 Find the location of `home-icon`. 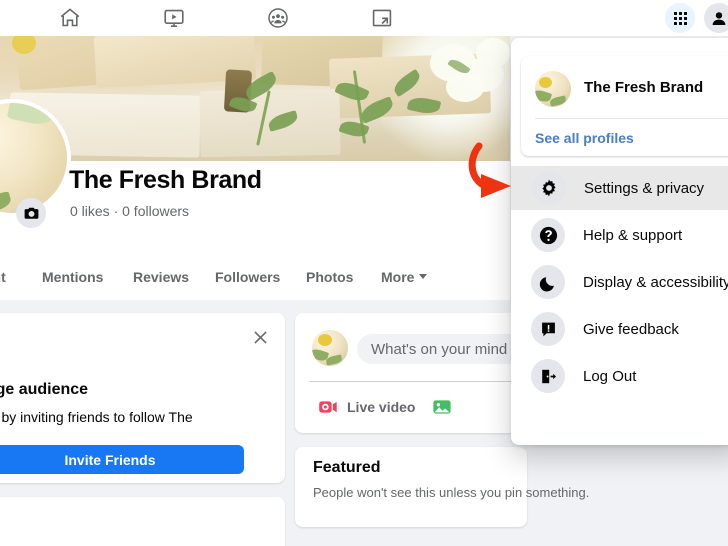

home-icon is located at coordinates (70, 18).